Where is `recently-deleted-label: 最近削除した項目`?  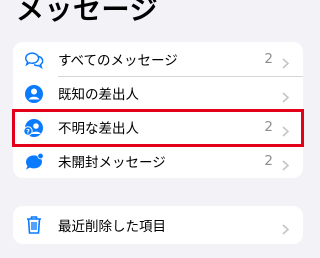
recently-deleted-label: 最近削除した項目 is located at coordinates (112, 227).